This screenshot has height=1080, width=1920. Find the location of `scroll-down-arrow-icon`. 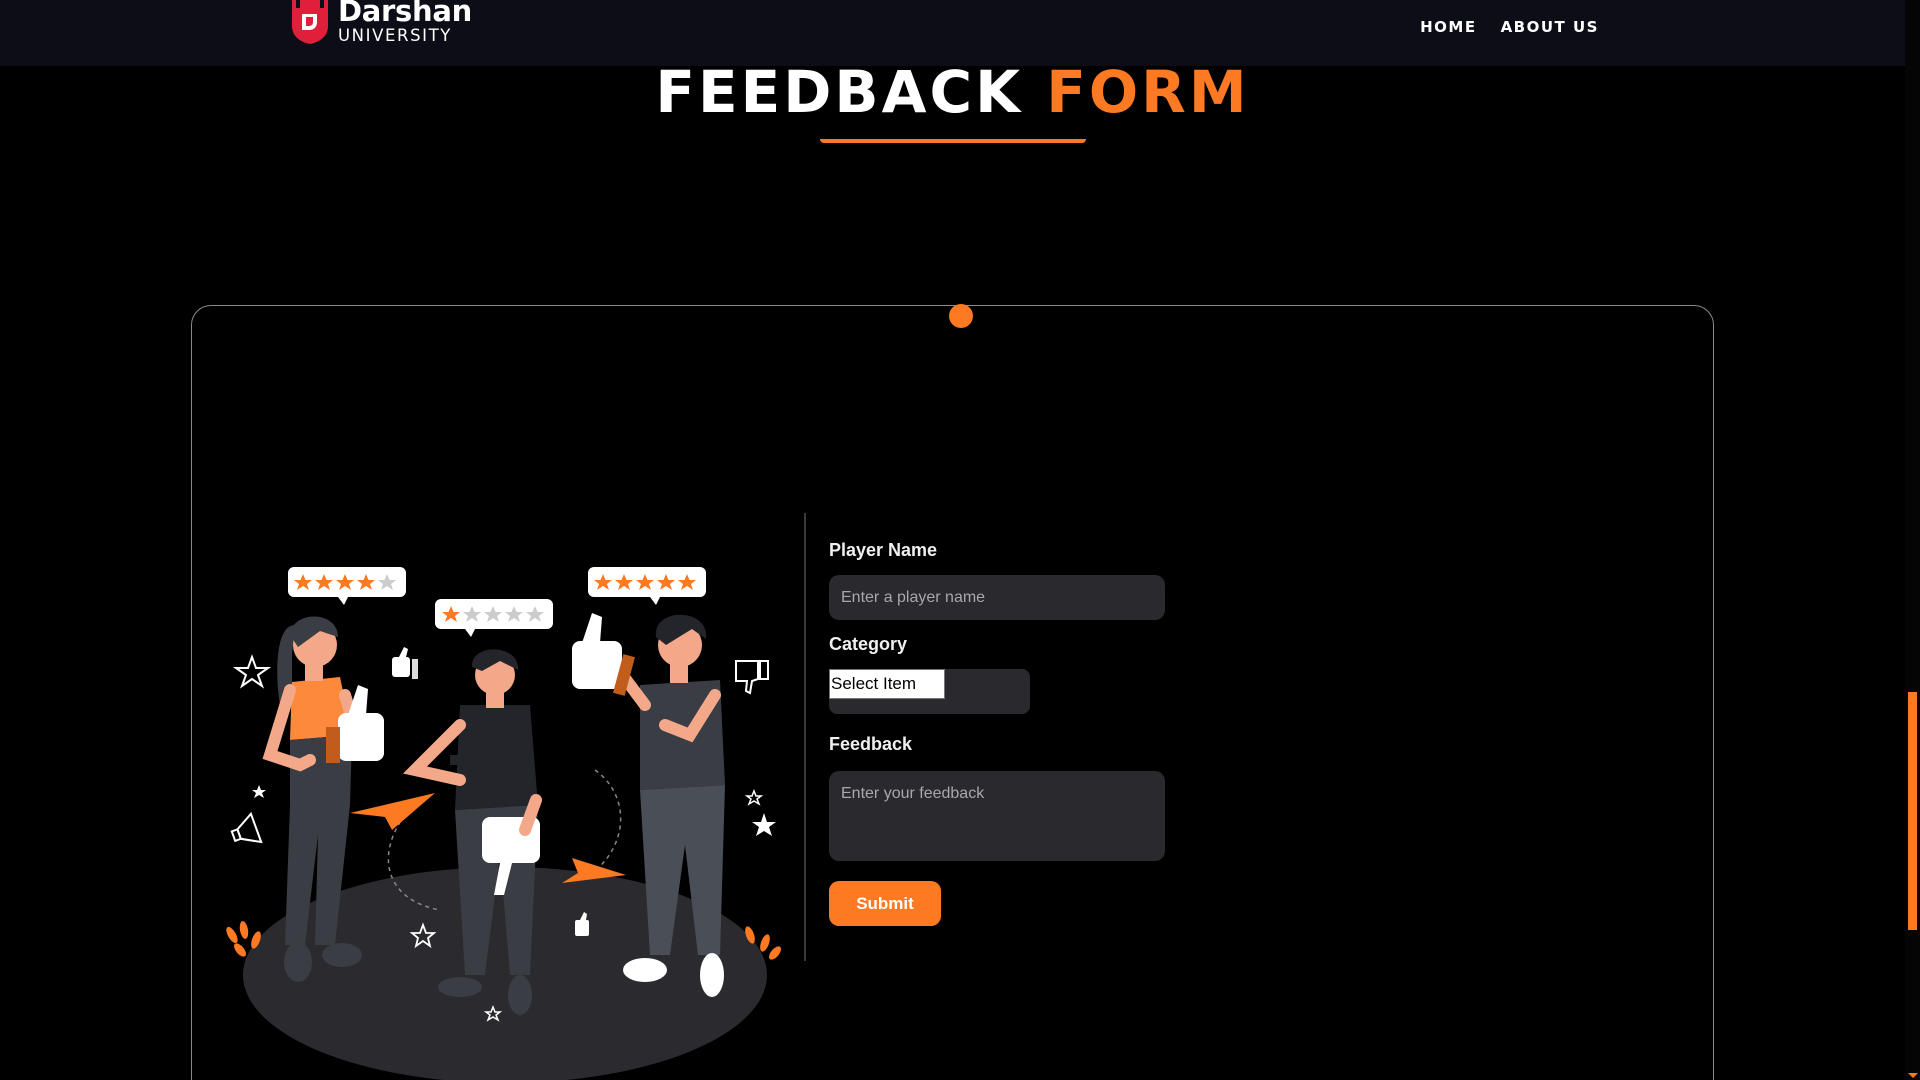

scroll-down-arrow-icon is located at coordinates (1913, 1075).